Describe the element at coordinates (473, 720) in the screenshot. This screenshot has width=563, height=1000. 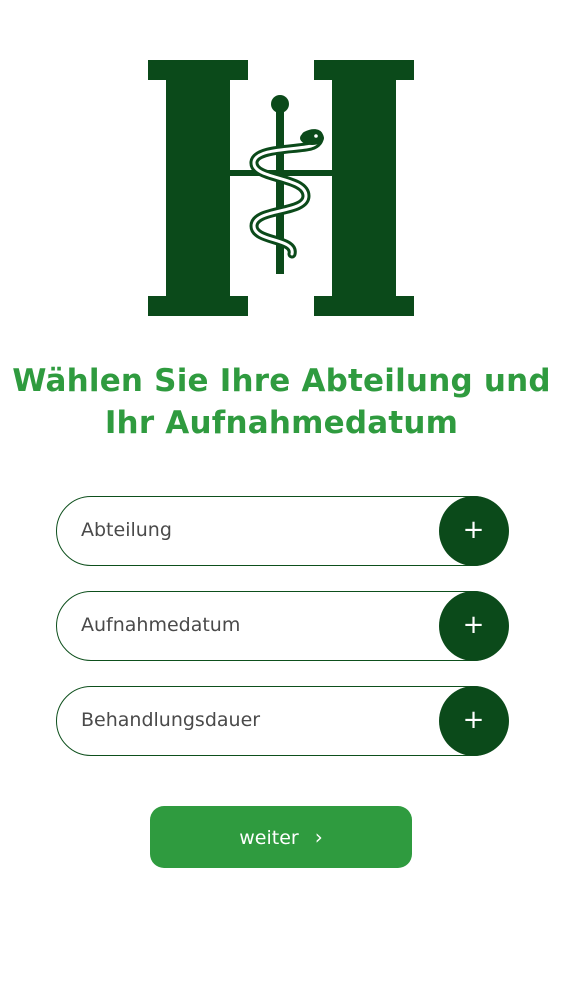
I see `treatment-duration-add-button: +` at that location.